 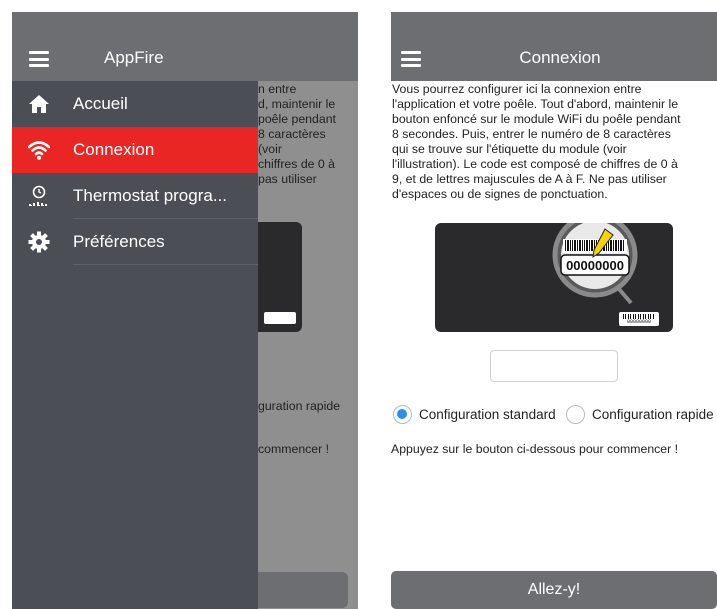 I want to click on module-label: 00000000, so click(x=639, y=319).